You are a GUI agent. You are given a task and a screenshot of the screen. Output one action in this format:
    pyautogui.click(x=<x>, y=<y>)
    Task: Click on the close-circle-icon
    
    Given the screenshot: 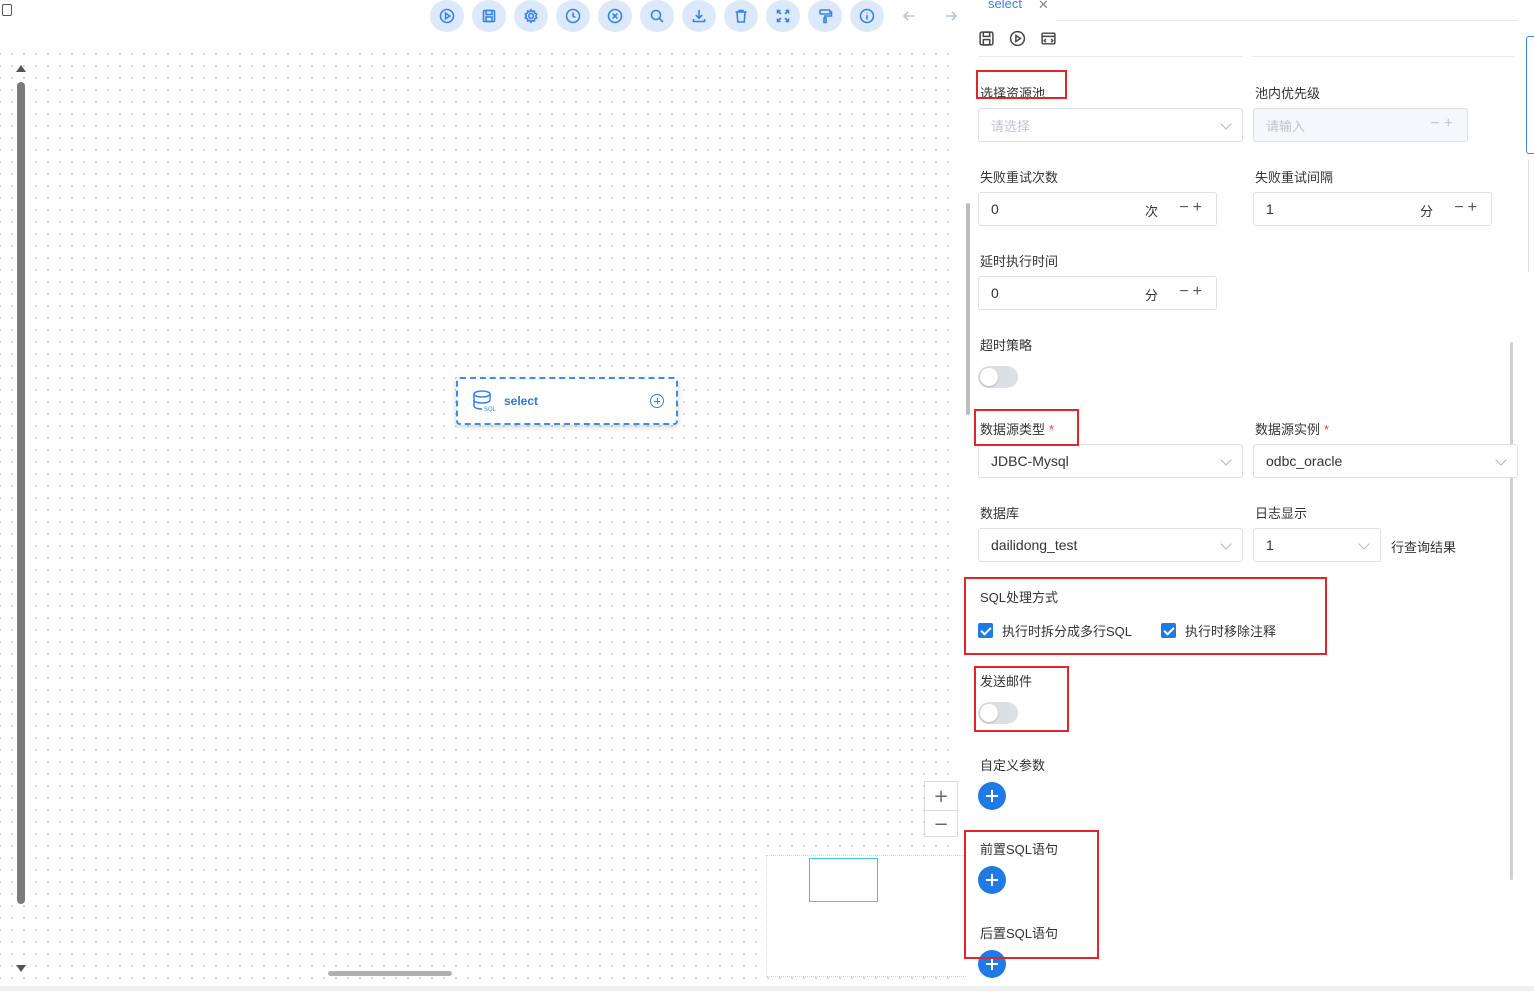 What is the action you would take?
    pyautogui.click(x=615, y=16)
    